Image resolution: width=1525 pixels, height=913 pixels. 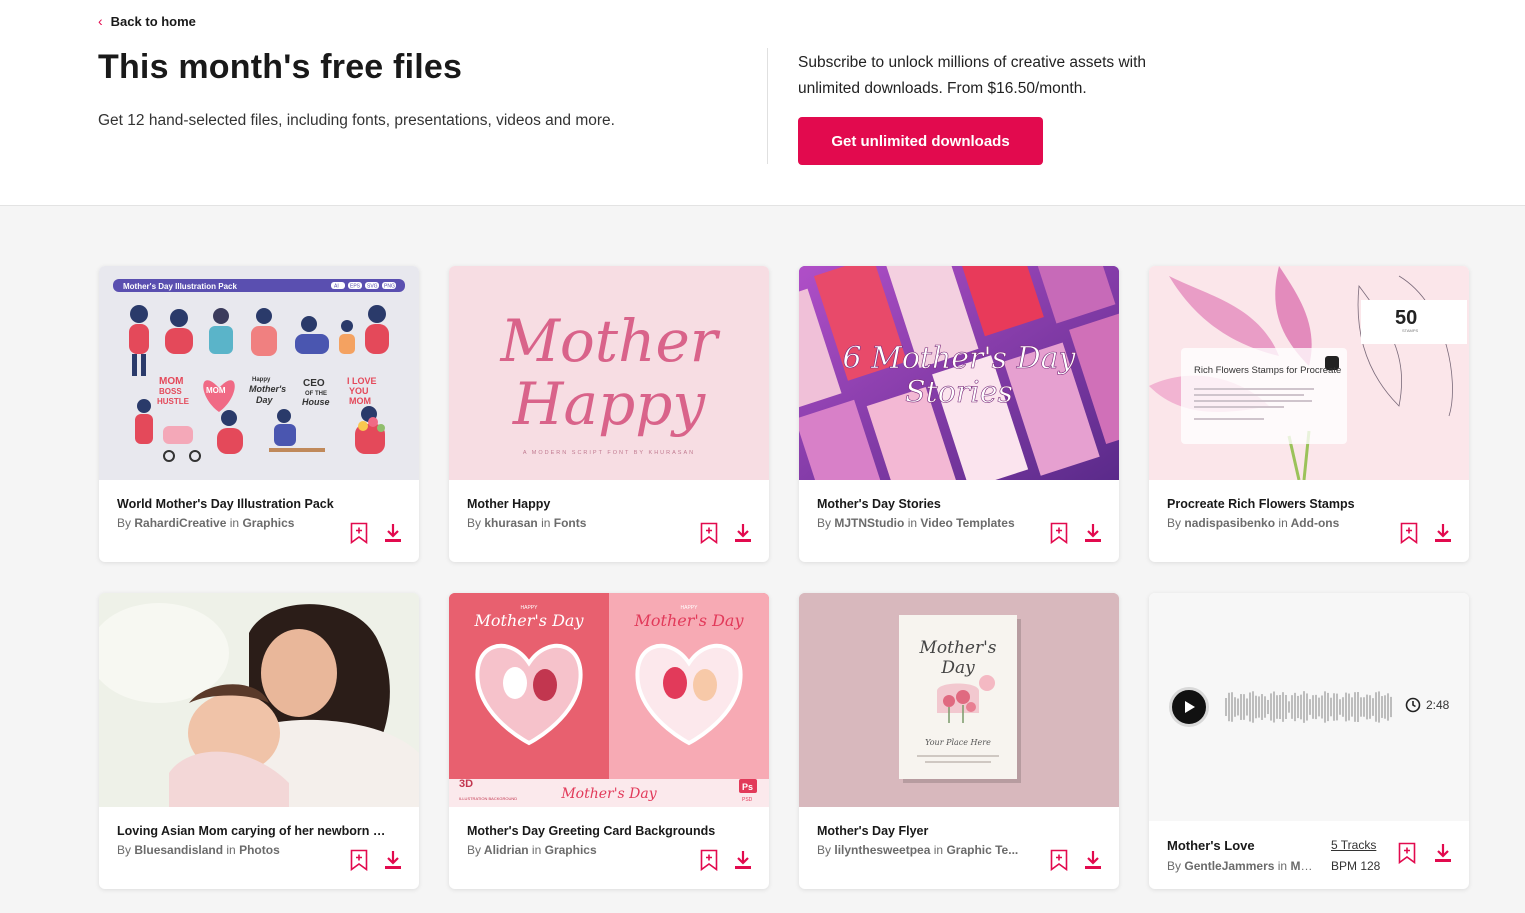 What do you see at coordinates (180, 286) in the screenshot?
I see `banner-text: Mother's Day Illustration Pack` at bounding box center [180, 286].